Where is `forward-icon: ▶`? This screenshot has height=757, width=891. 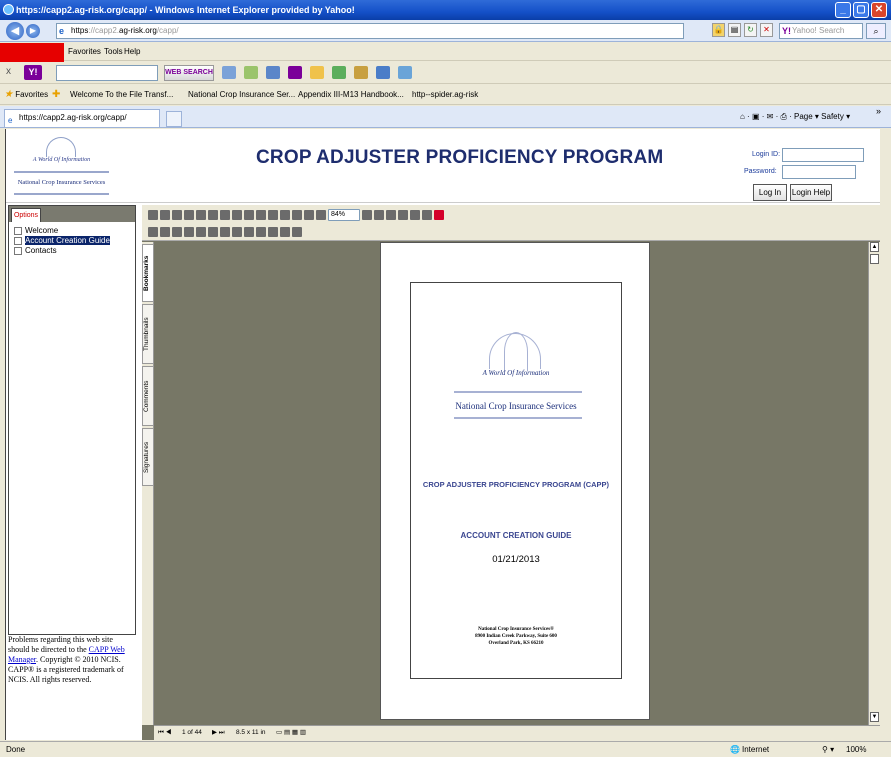
forward-icon: ▶ is located at coordinates (33, 31).